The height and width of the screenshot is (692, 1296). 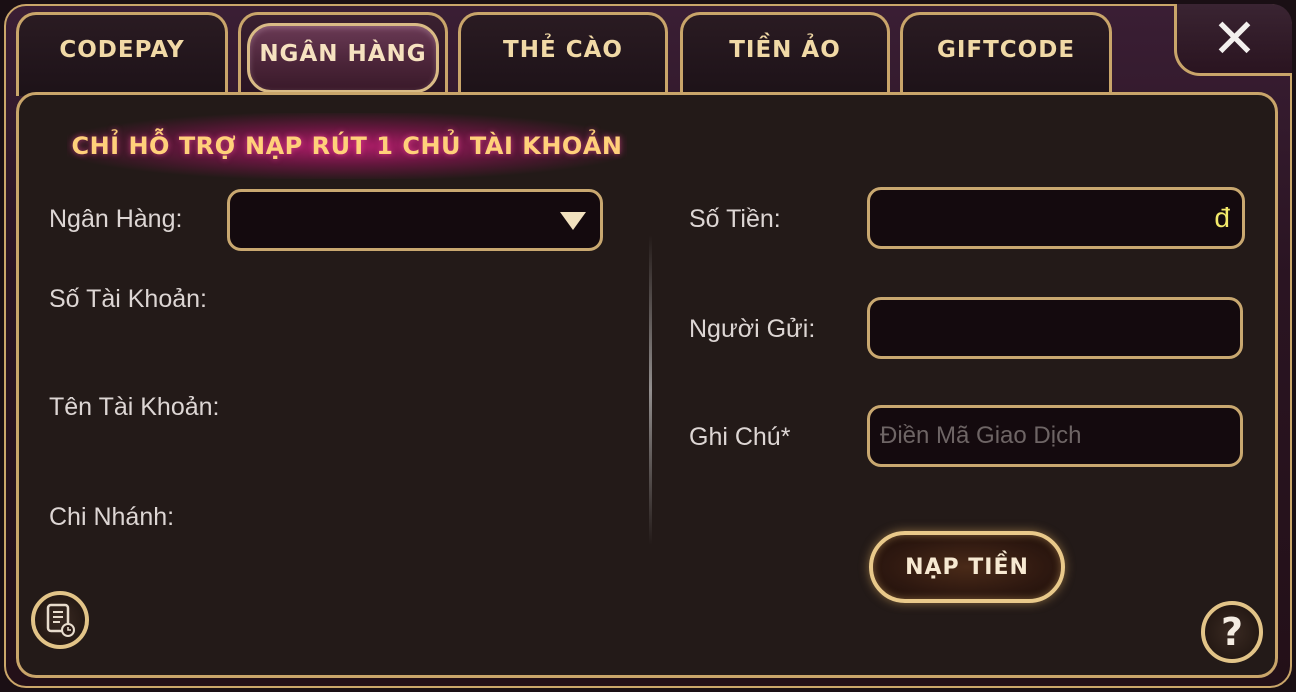 I want to click on help-button: ?, so click(x=1232, y=632).